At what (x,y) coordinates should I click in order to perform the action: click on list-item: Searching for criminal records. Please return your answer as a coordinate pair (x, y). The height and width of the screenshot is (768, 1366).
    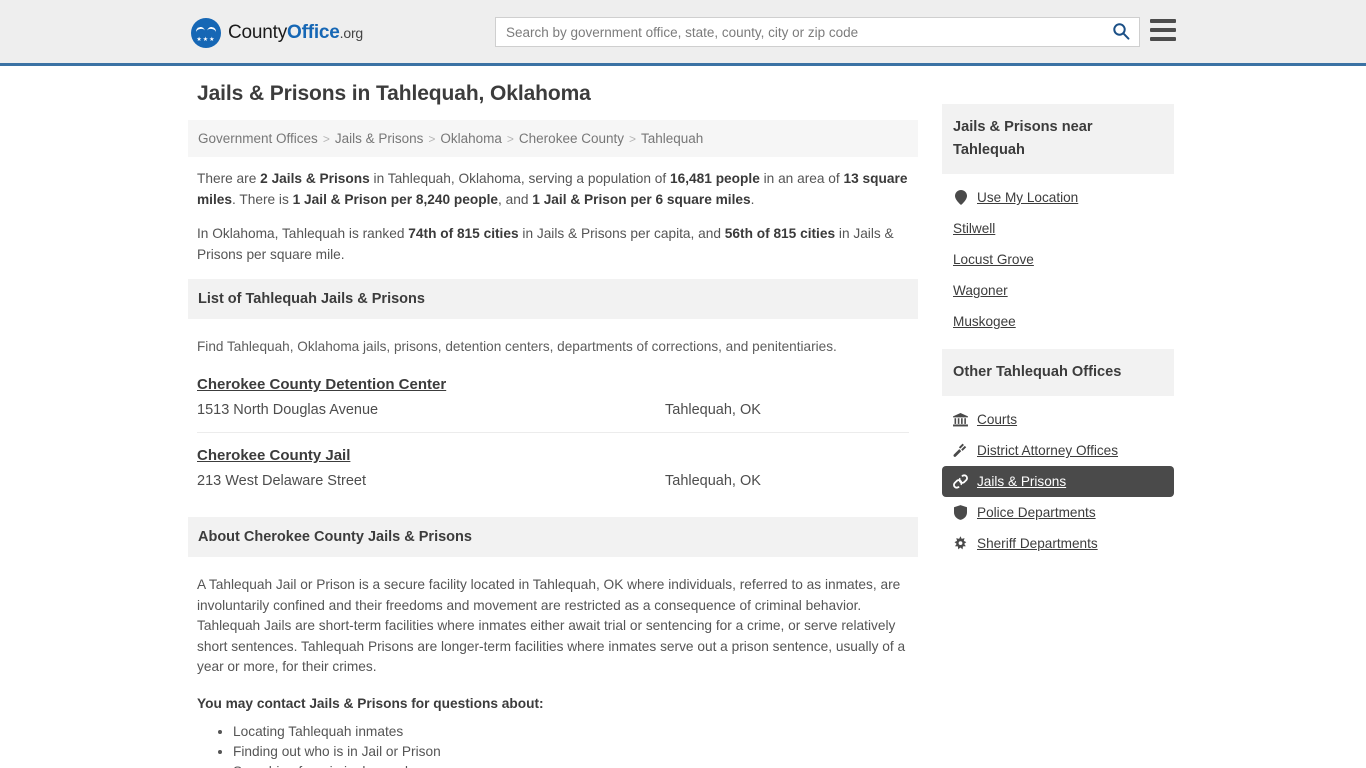
    Looking at the image, I should click on (571, 765).